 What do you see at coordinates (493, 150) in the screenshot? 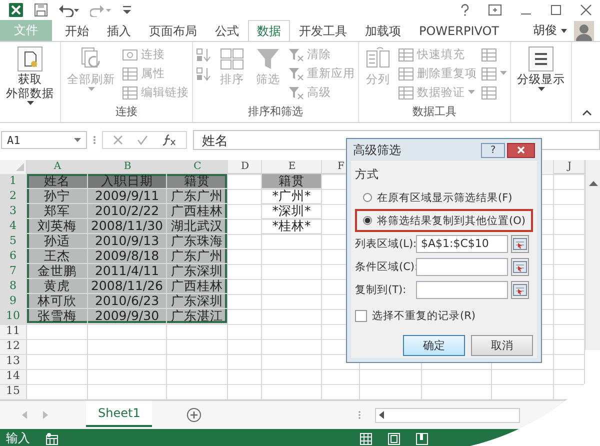
I see `help-button: ?` at bounding box center [493, 150].